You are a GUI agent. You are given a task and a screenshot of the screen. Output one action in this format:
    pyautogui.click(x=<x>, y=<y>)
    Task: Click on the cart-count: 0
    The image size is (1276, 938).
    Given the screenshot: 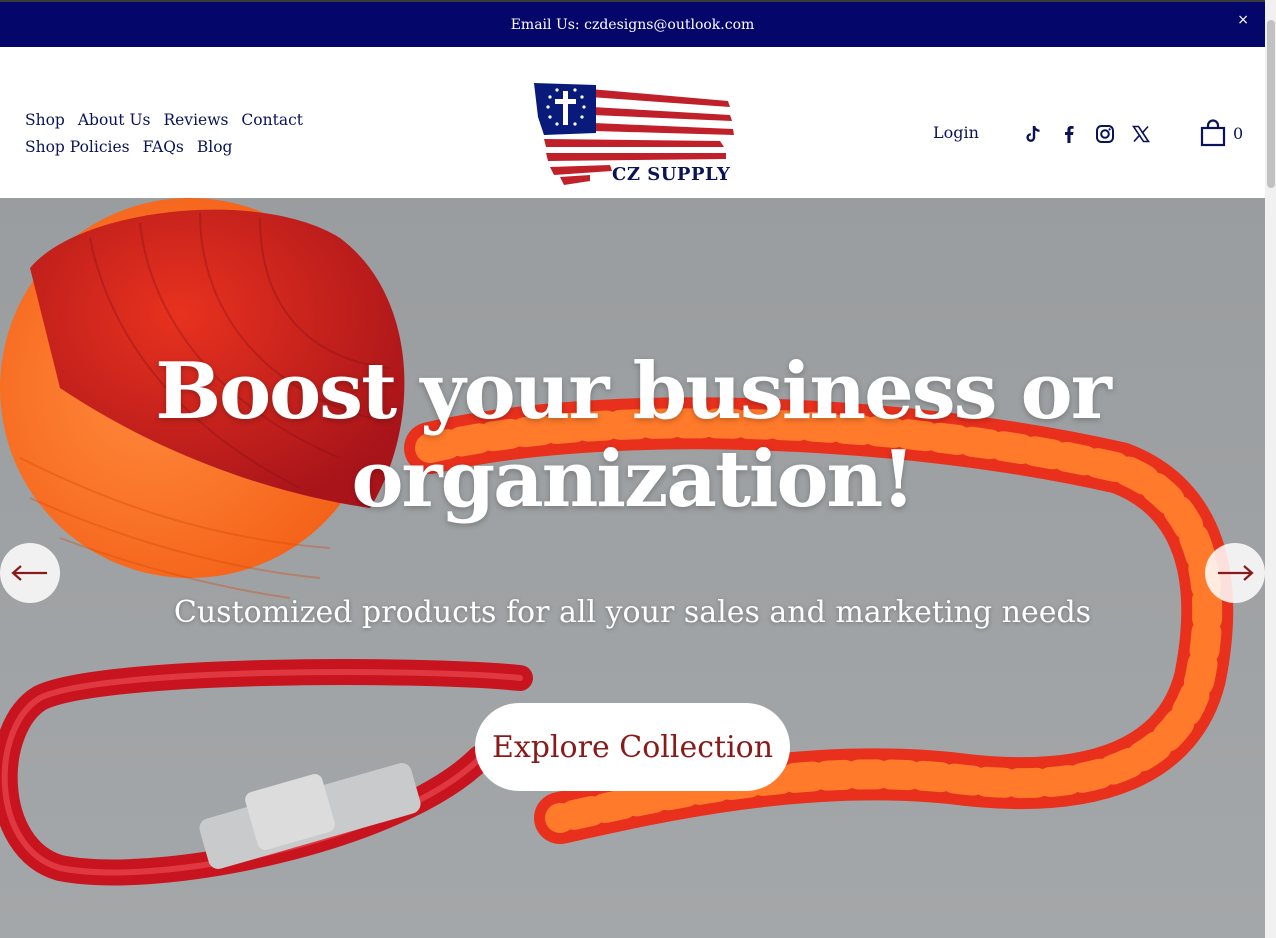 What is the action you would take?
    pyautogui.click(x=1238, y=133)
    